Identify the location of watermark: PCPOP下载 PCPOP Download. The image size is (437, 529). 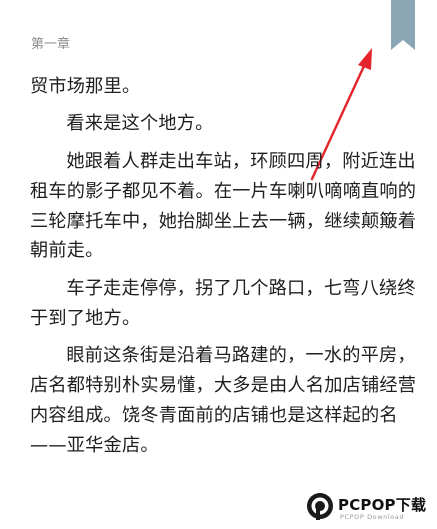
(368, 509).